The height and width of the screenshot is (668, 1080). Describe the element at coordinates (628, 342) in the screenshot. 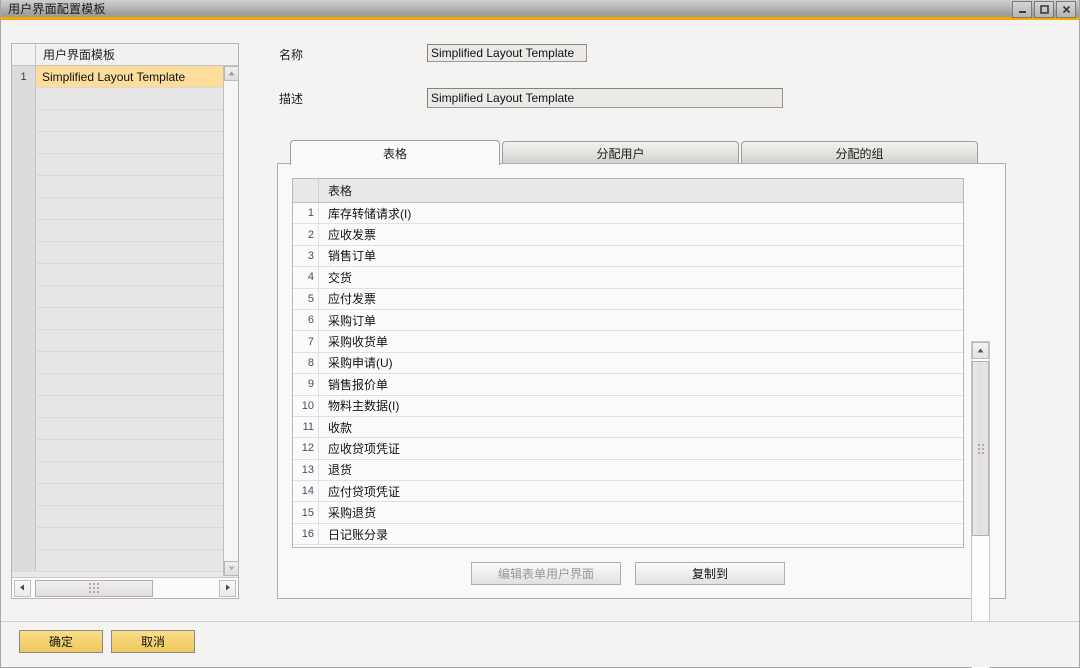

I see `table-row: 7 采购收货单` at that location.